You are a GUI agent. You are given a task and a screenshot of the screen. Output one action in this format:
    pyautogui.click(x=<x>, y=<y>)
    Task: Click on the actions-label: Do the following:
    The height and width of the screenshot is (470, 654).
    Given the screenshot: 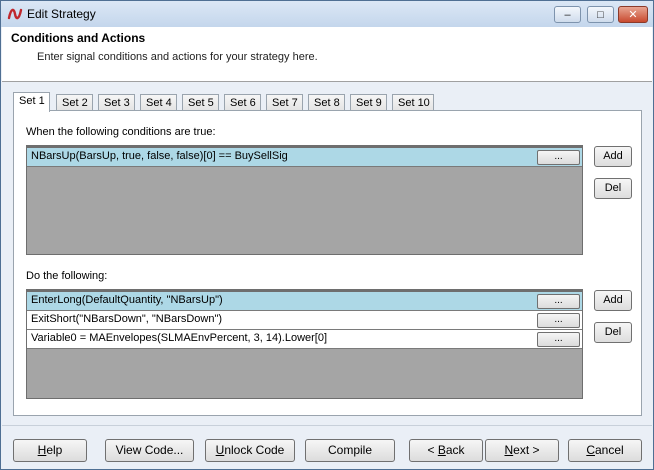 What is the action you would take?
    pyautogui.click(x=67, y=276)
    